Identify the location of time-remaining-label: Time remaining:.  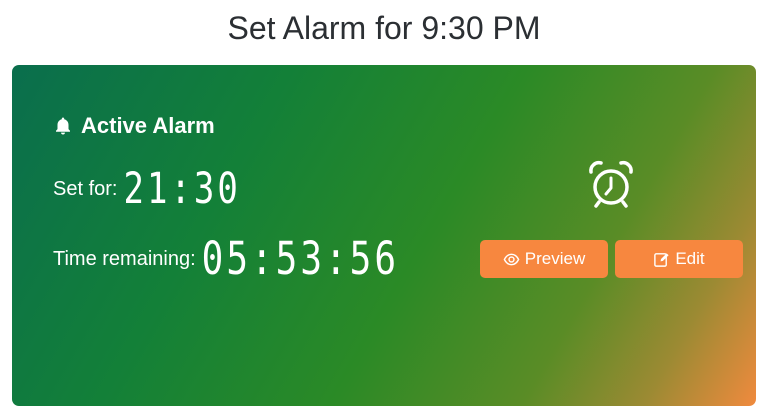
(124, 259).